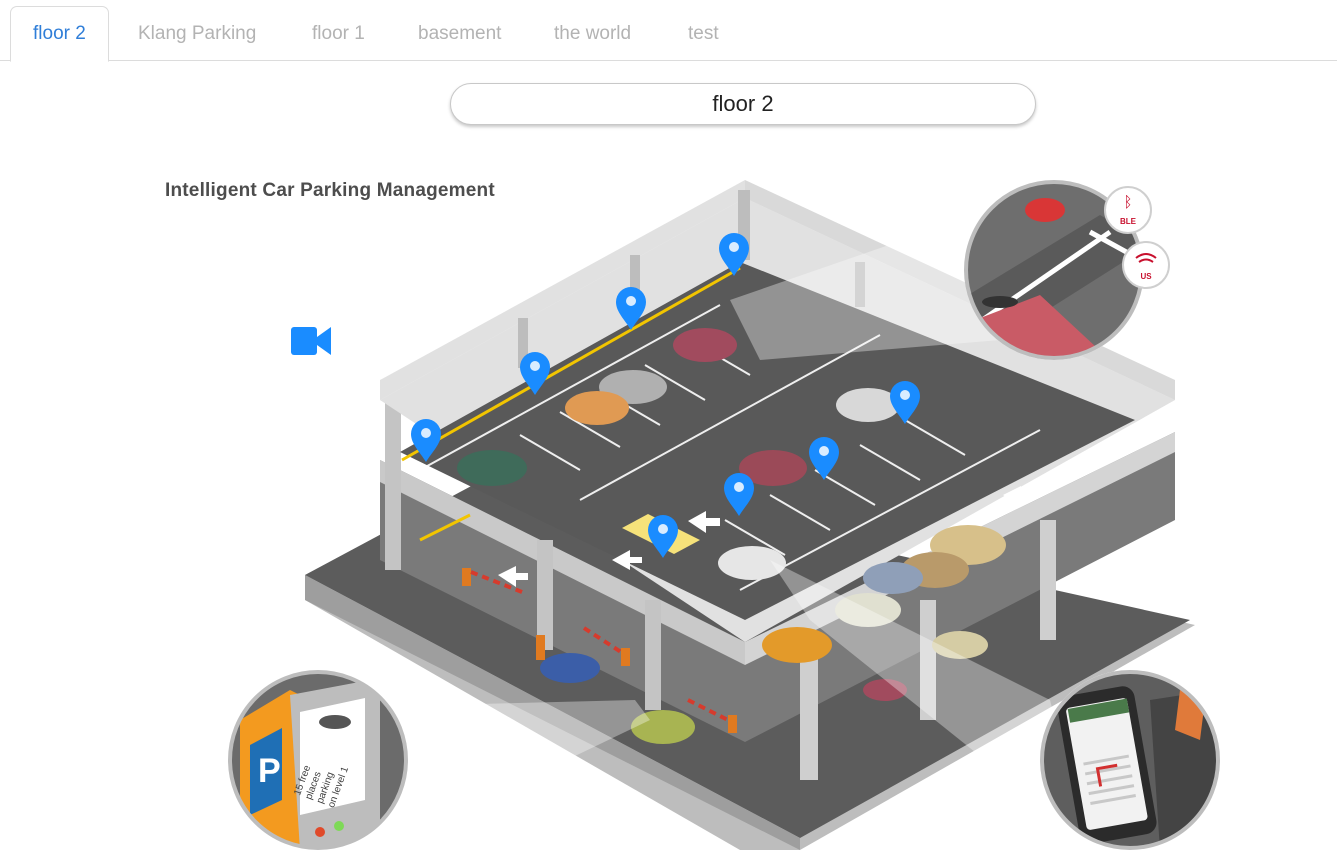 The width and height of the screenshot is (1337, 850). What do you see at coordinates (1146, 265) in the screenshot?
I see `ultrasonic-badge` at bounding box center [1146, 265].